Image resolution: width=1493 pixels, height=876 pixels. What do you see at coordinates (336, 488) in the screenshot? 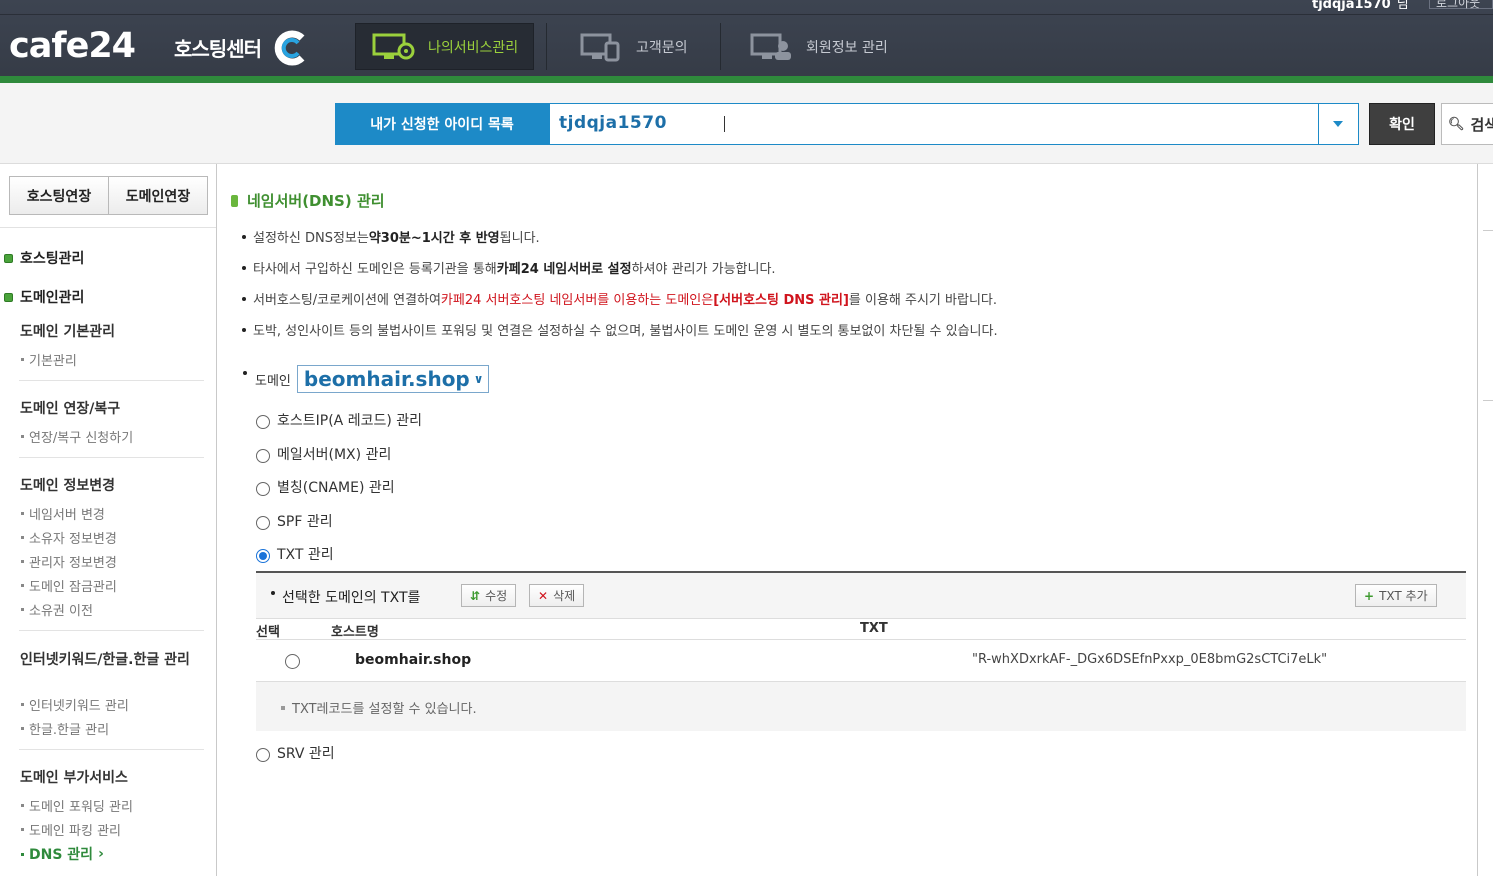
I see `radio-label: 별칭(CNAME) 관리` at bounding box center [336, 488].